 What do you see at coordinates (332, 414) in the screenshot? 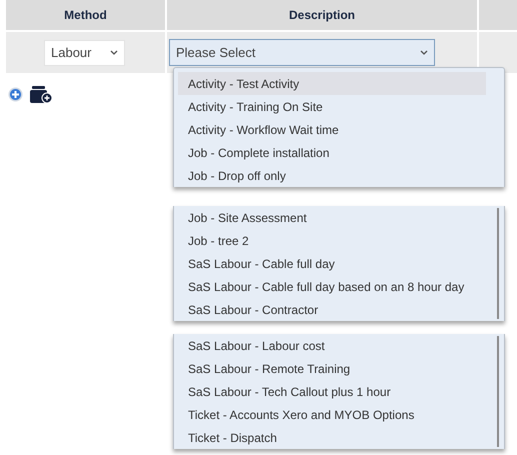
I see `dropdown-option: Ticket - Accounts Xero and MYOB Options` at bounding box center [332, 414].